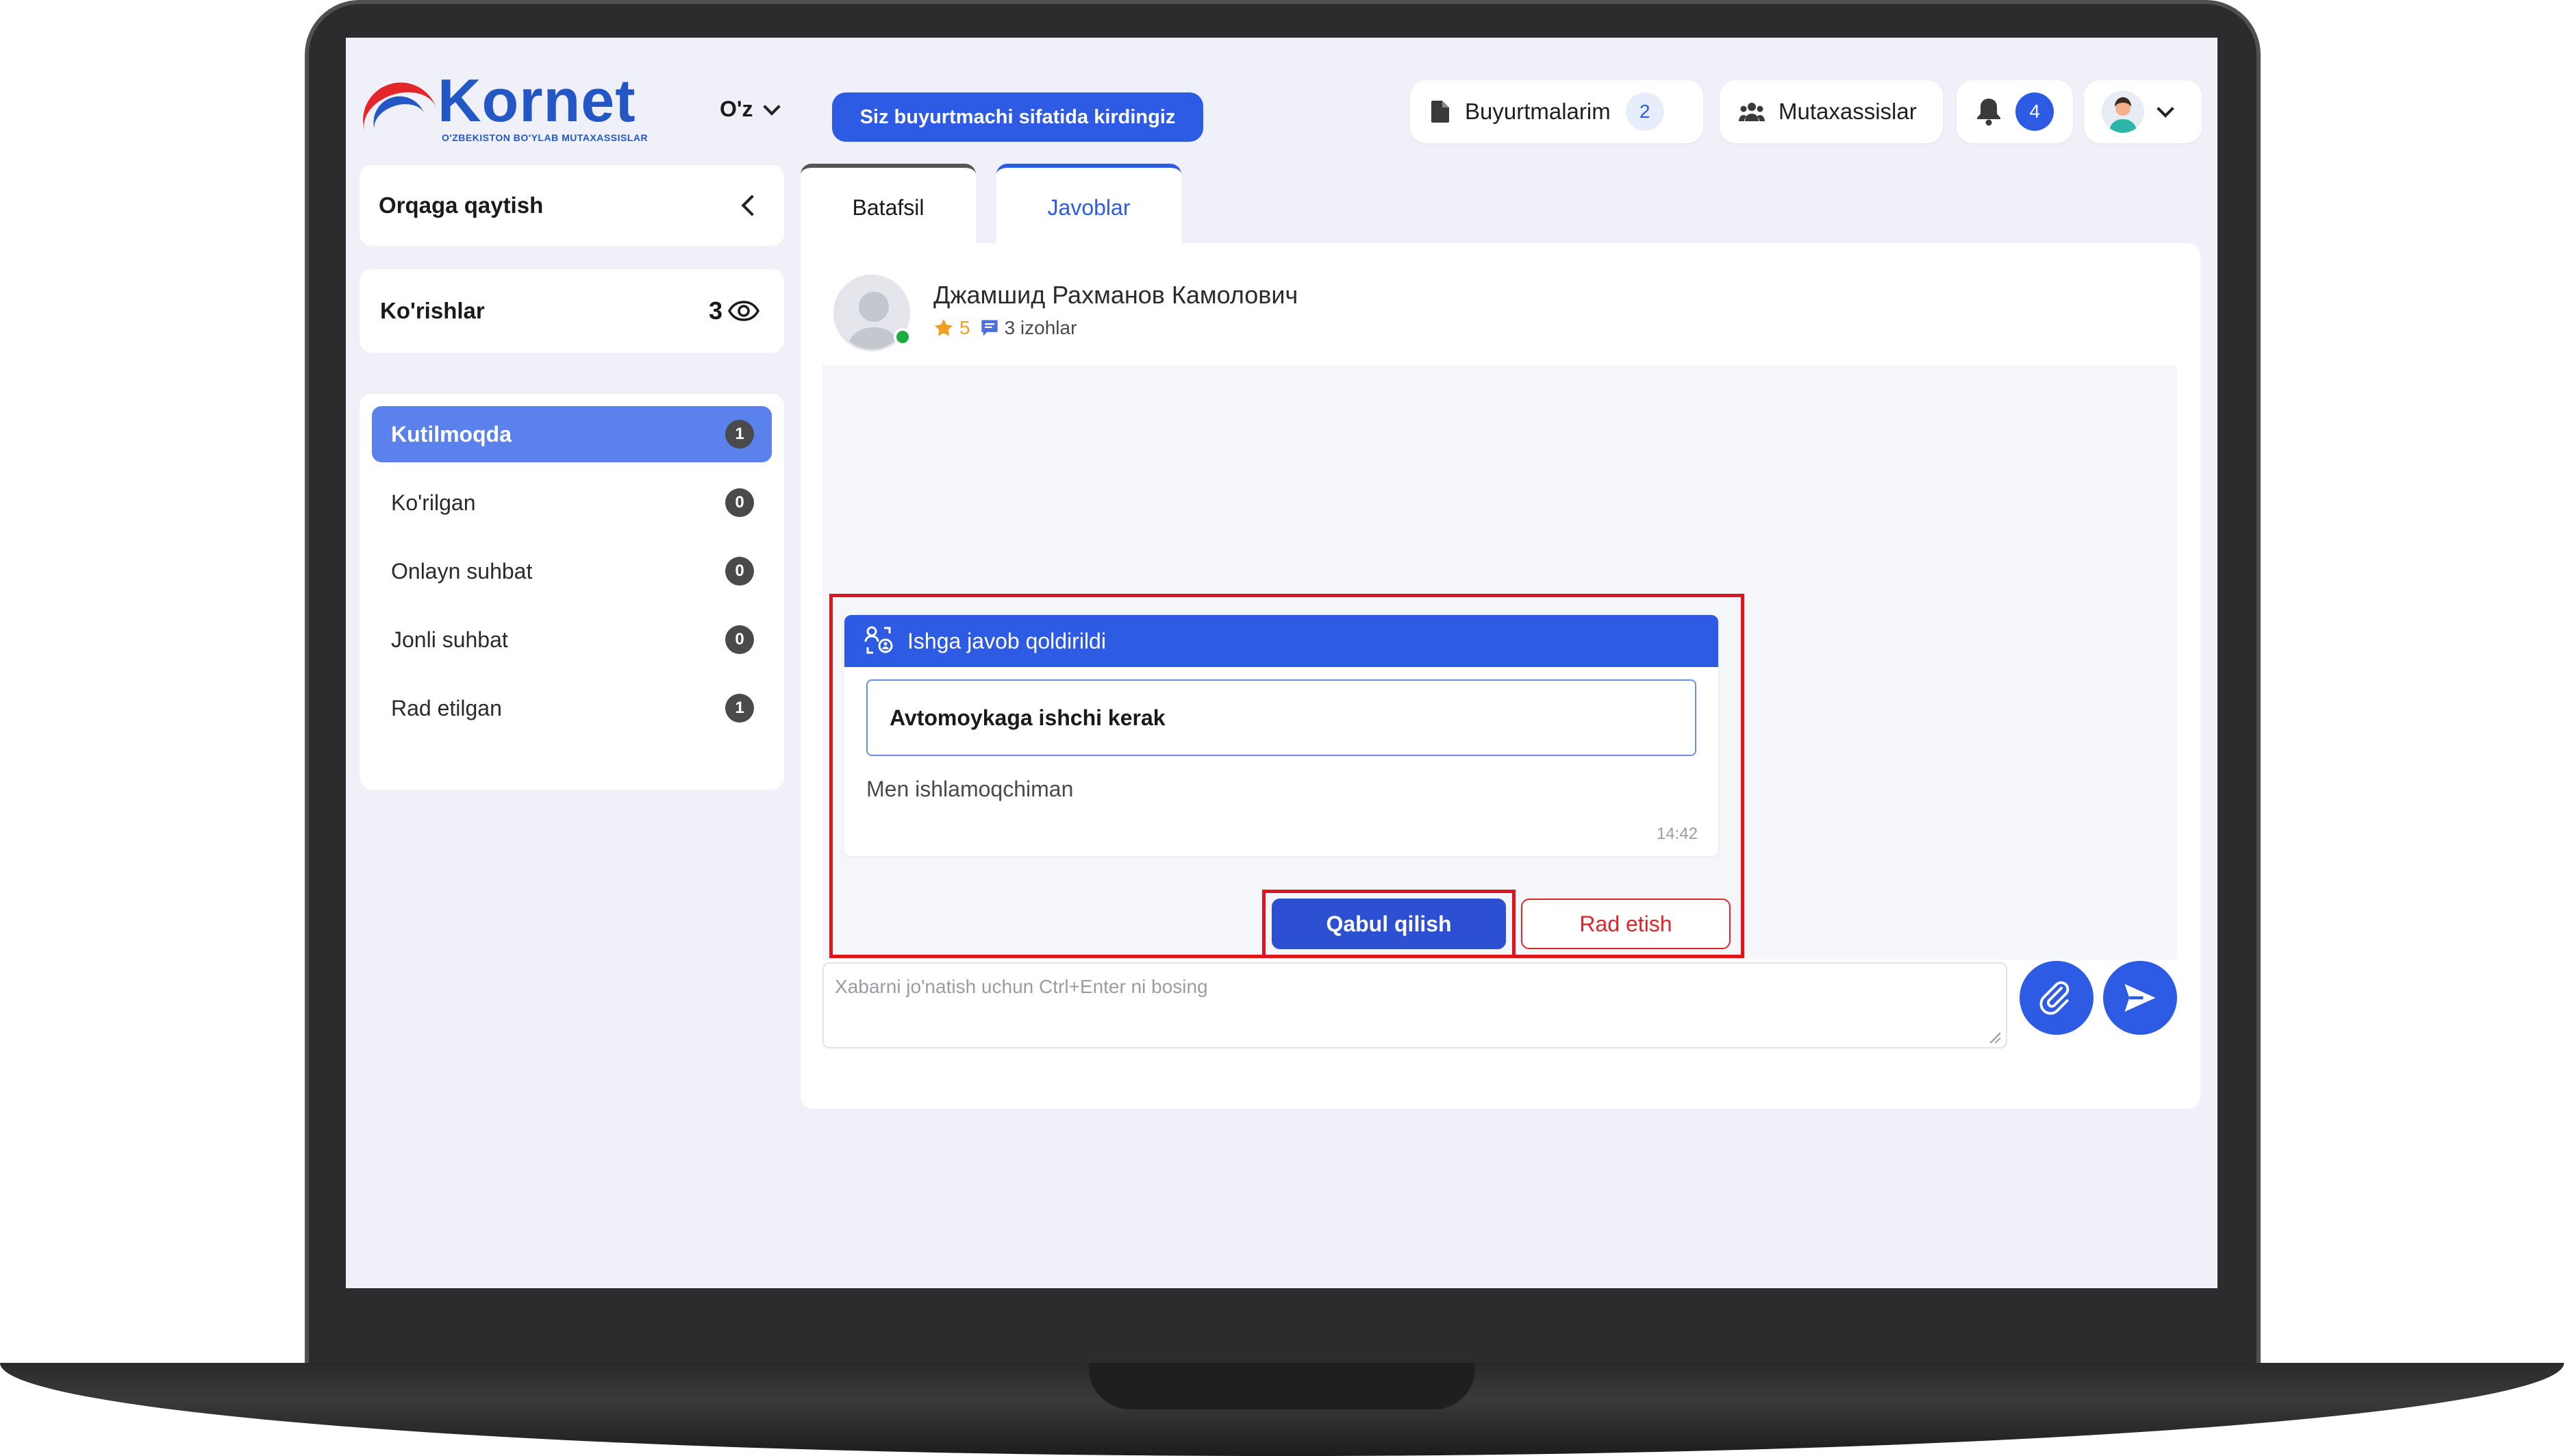  What do you see at coordinates (743, 311) in the screenshot?
I see `eye-icon` at bounding box center [743, 311].